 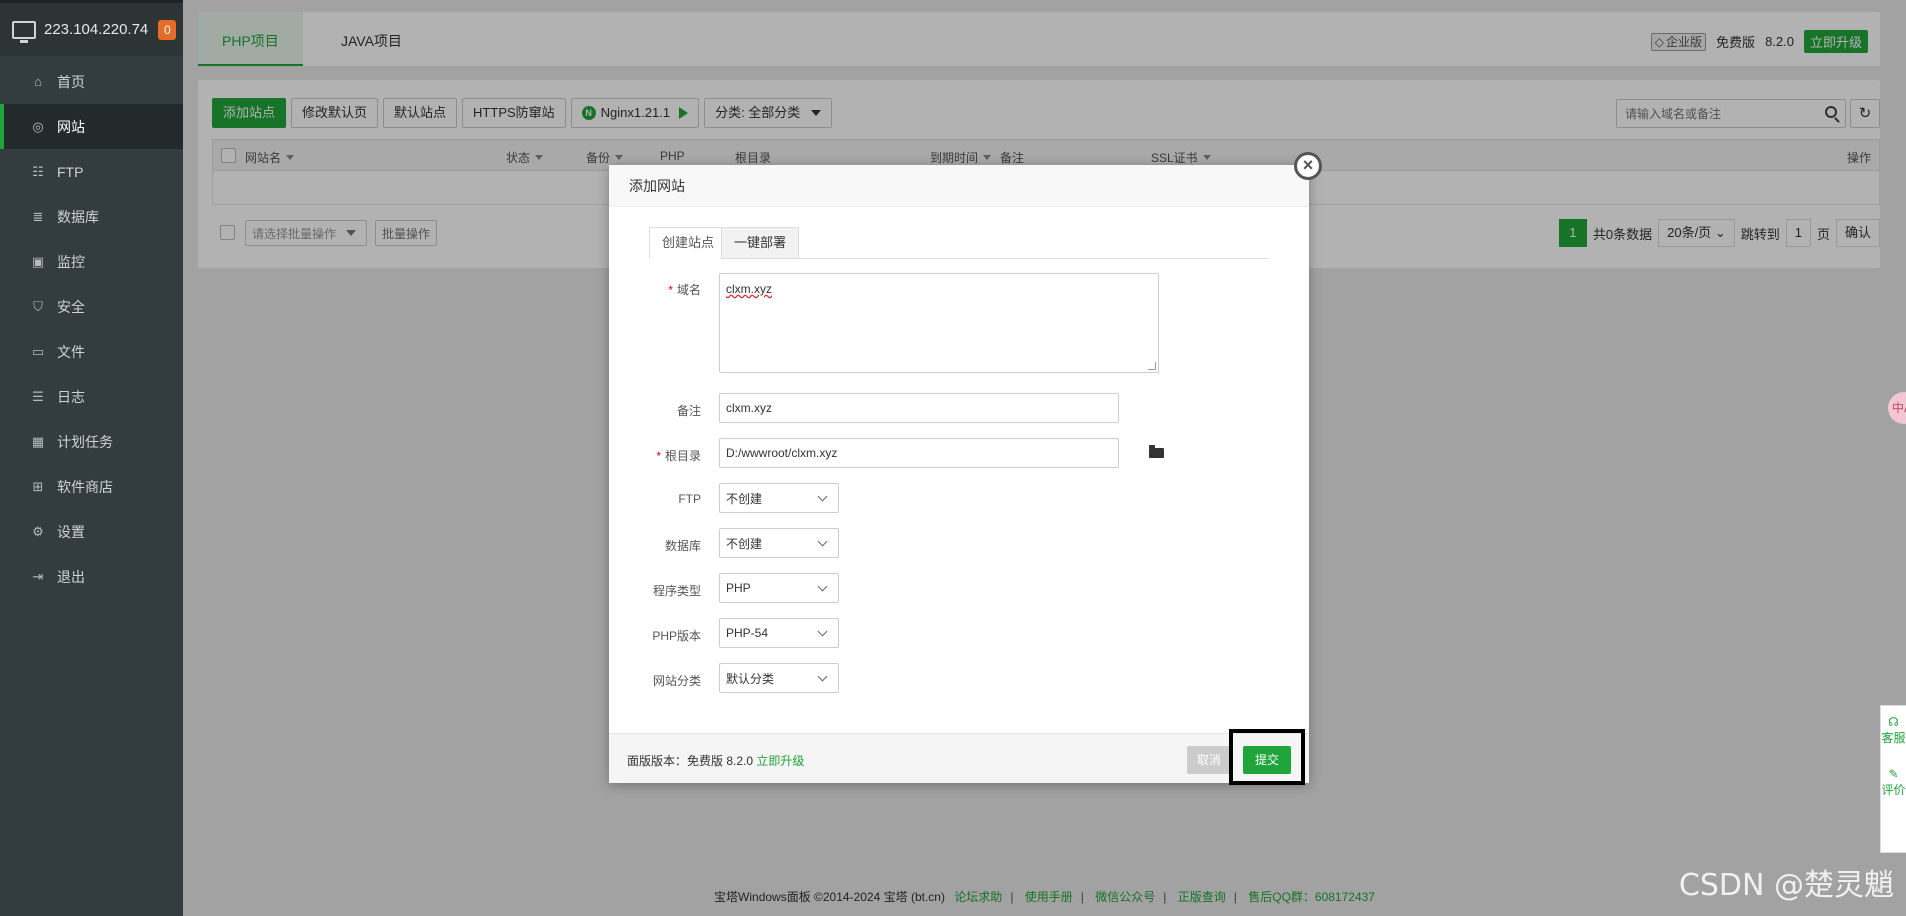 What do you see at coordinates (688, 411) in the screenshot?
I see `remark-label: 备注` at bounding box center [688, 411].